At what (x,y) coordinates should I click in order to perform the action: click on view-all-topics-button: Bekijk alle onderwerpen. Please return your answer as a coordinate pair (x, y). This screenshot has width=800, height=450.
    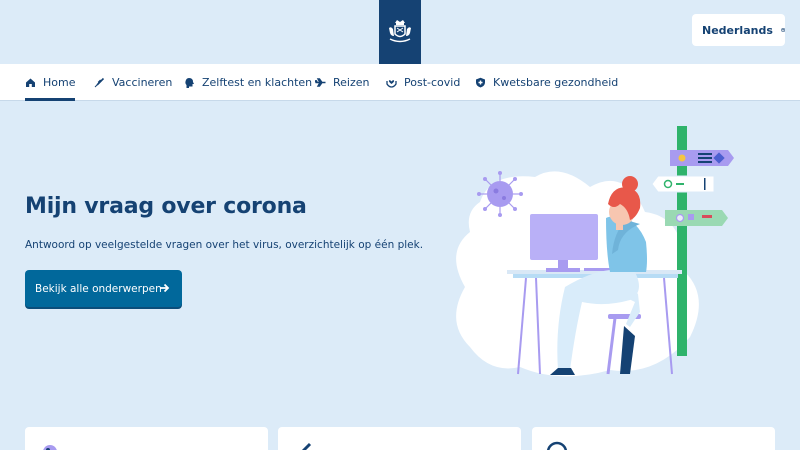
    Looking at the image, I should click on (103, 288).